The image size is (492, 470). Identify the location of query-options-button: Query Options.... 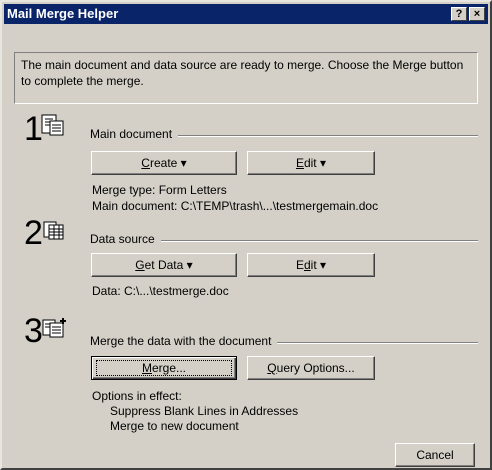
(311, 368).